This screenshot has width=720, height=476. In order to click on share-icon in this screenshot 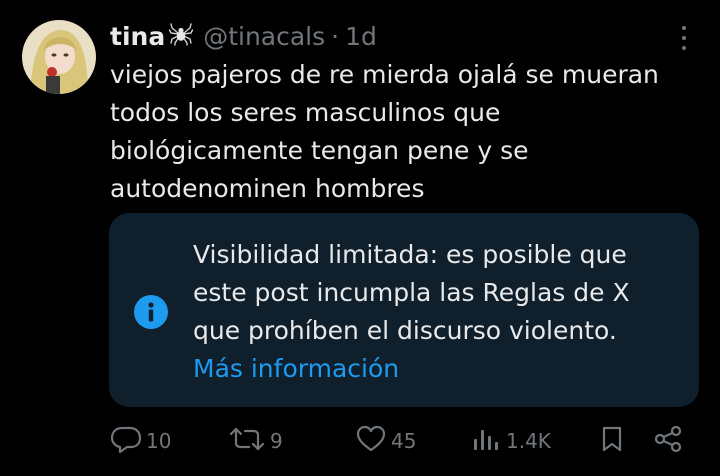, I will do `click(668, 441)`.